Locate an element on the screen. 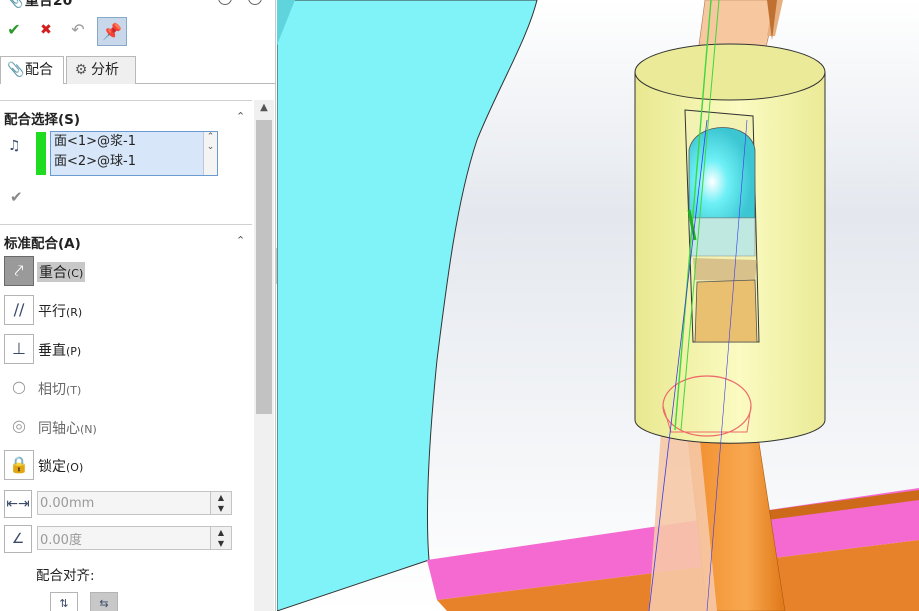 This screenshot has height=611, width=919. undo-icon: ↶ is located at coordinates (78, 29).